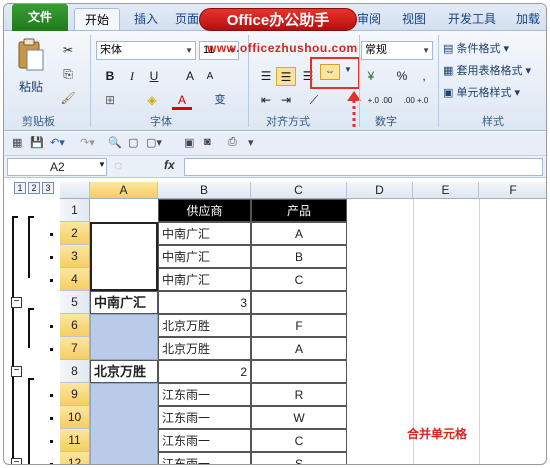 The width and height of the screenshot is (550, 468). I want to click on orientation-icon: ⟋, so click(314, 100).